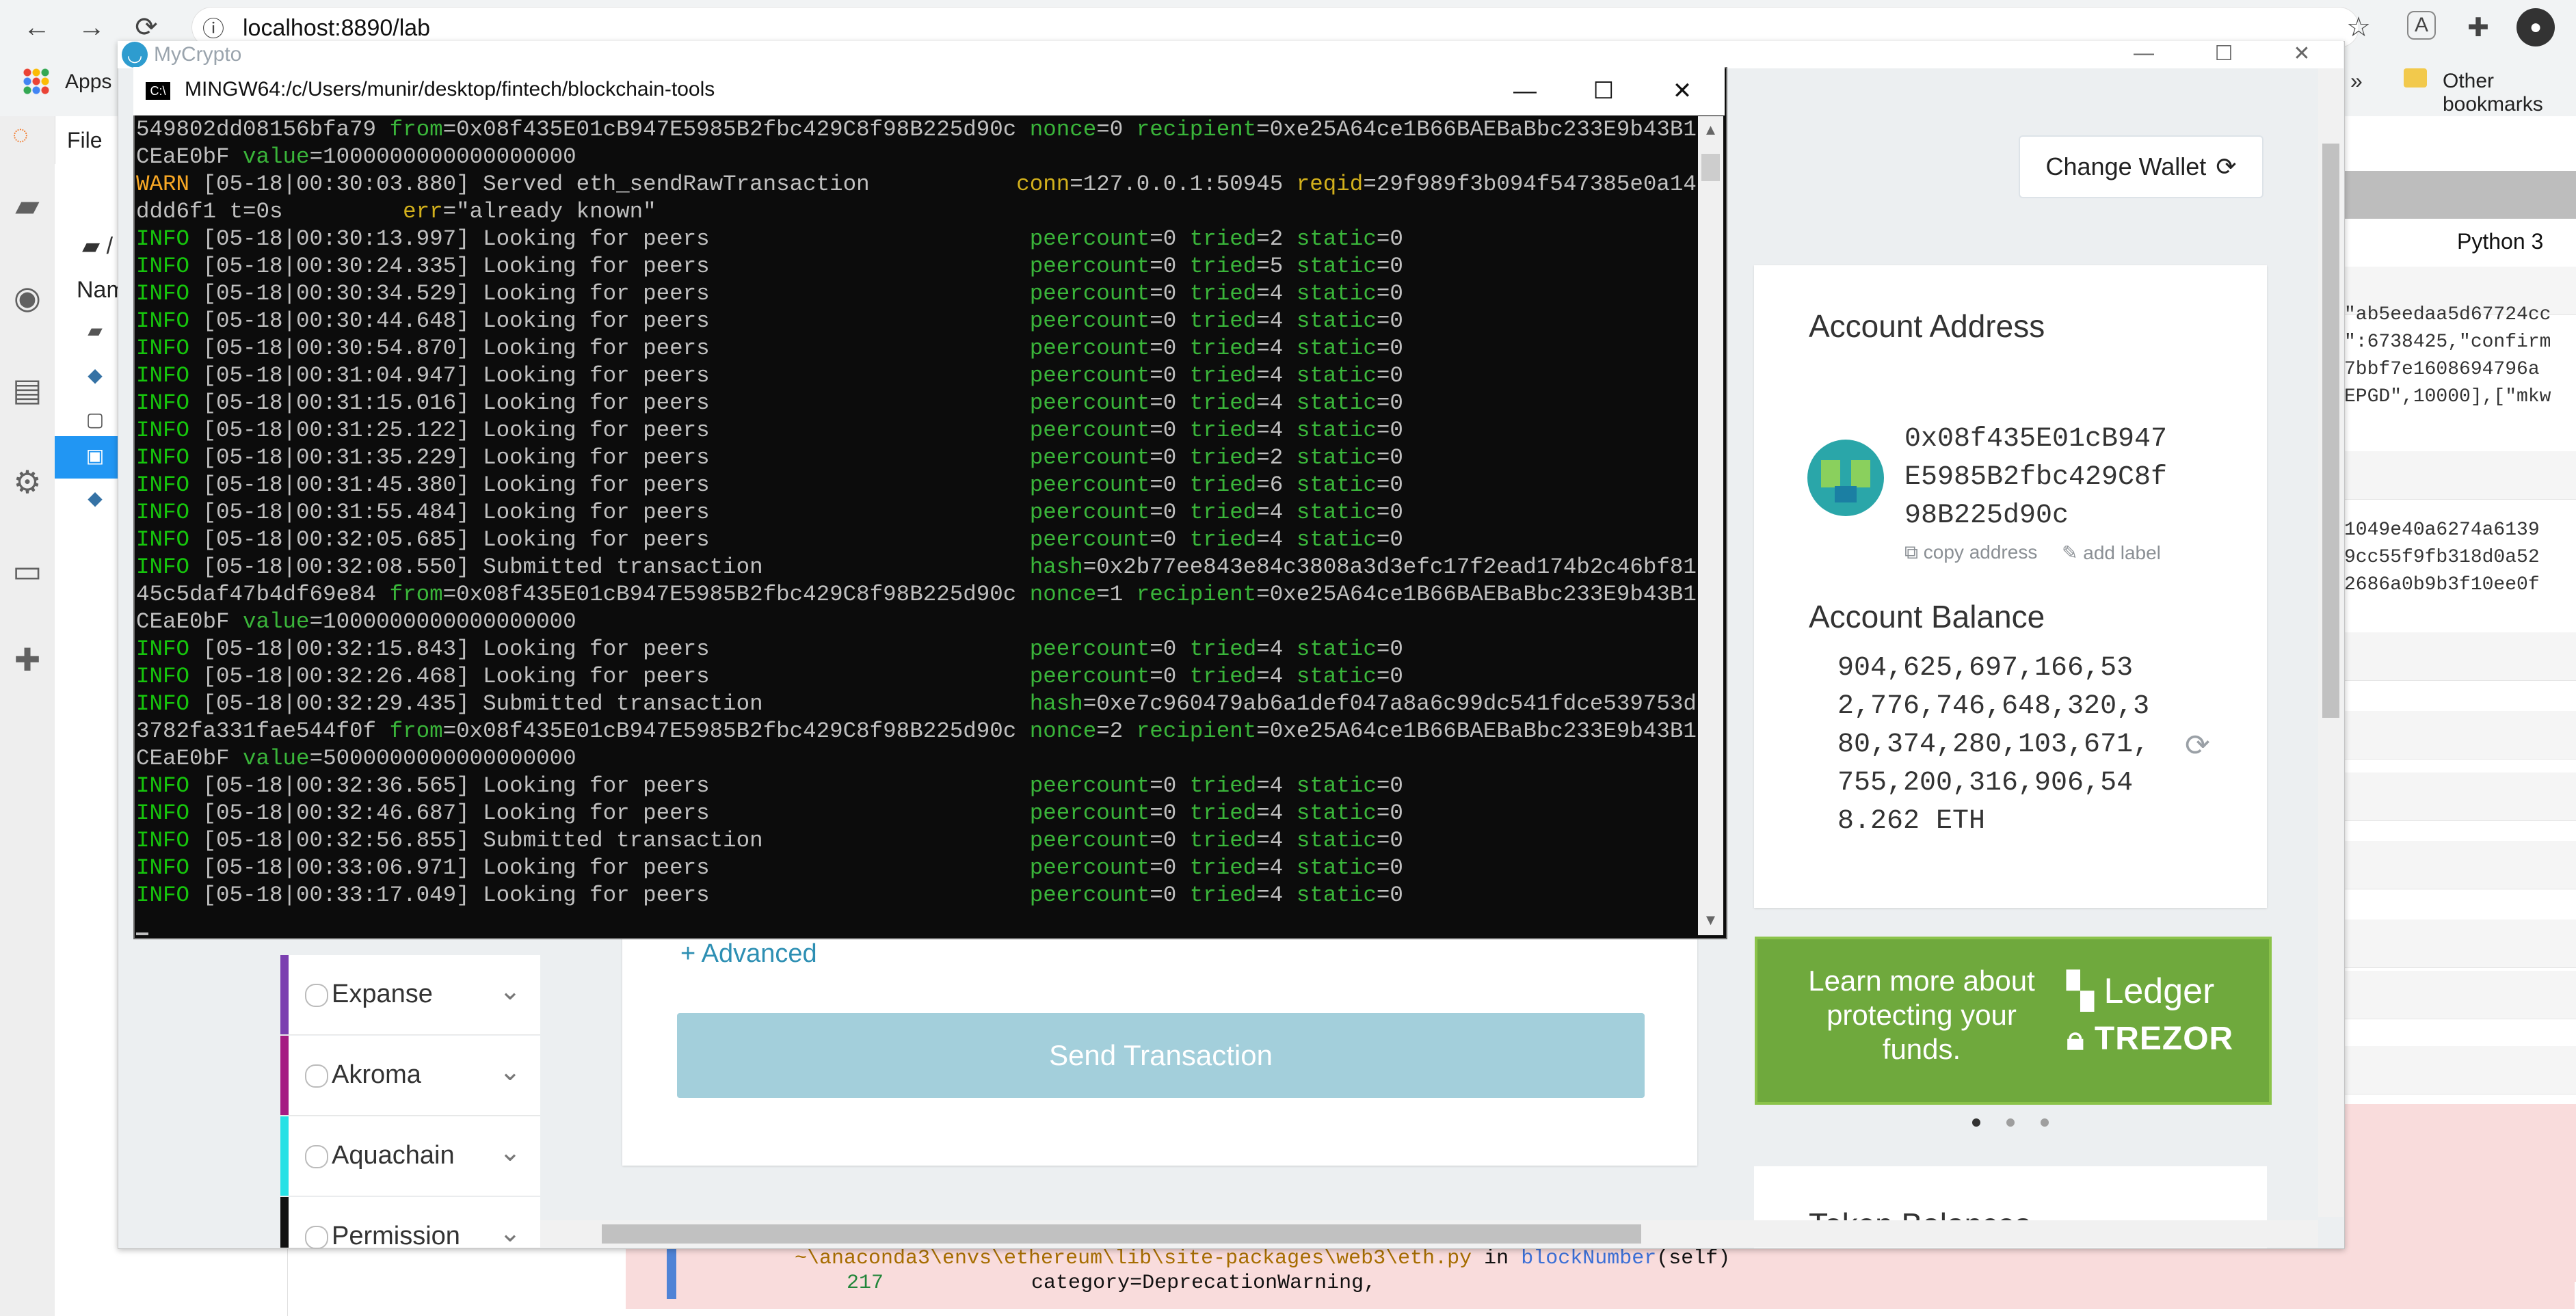  I want to click on breadcrumb: ▰ /, so click(97, 246).